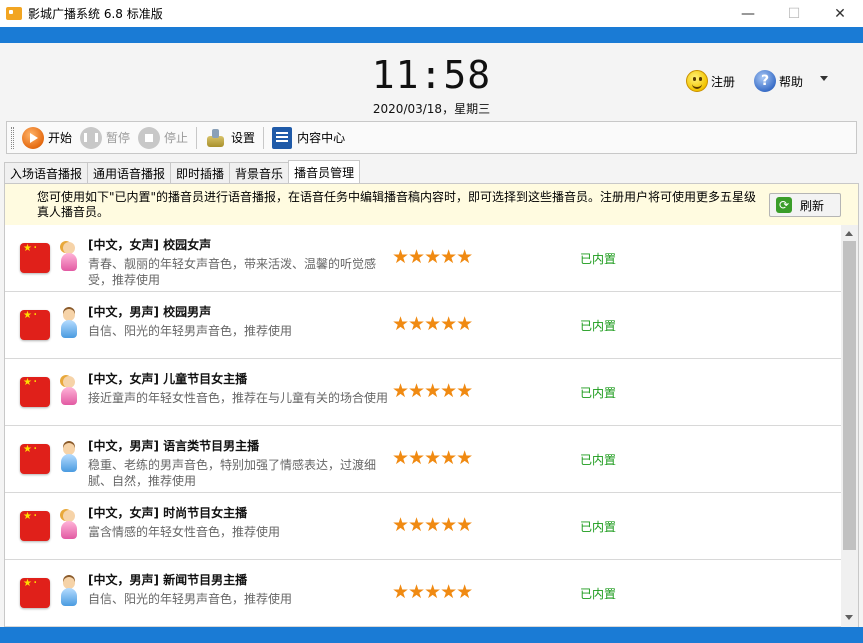 Image resolution: width=863 pixels, height=643 pixels. What do you see at coordinates (168, 580) in the screenshot?
I see `voice-title: [中文，男声] 新闻节目男主播` at bounding box center [168, 580].